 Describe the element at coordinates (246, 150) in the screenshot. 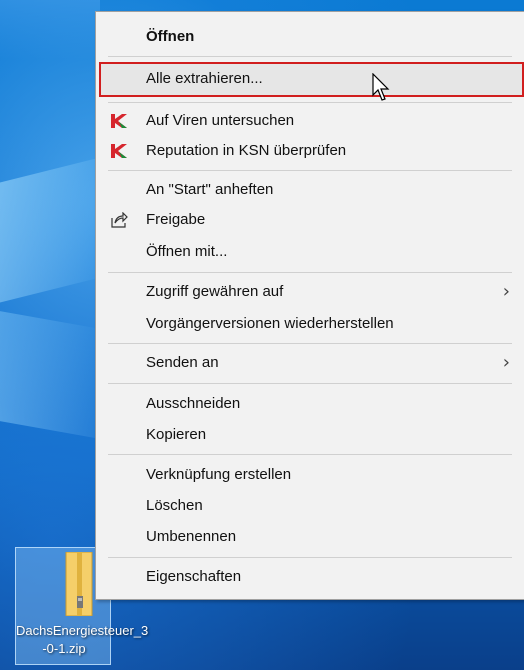

I see `menu-item-label: Reputation in KSN überprüfen` at that location.